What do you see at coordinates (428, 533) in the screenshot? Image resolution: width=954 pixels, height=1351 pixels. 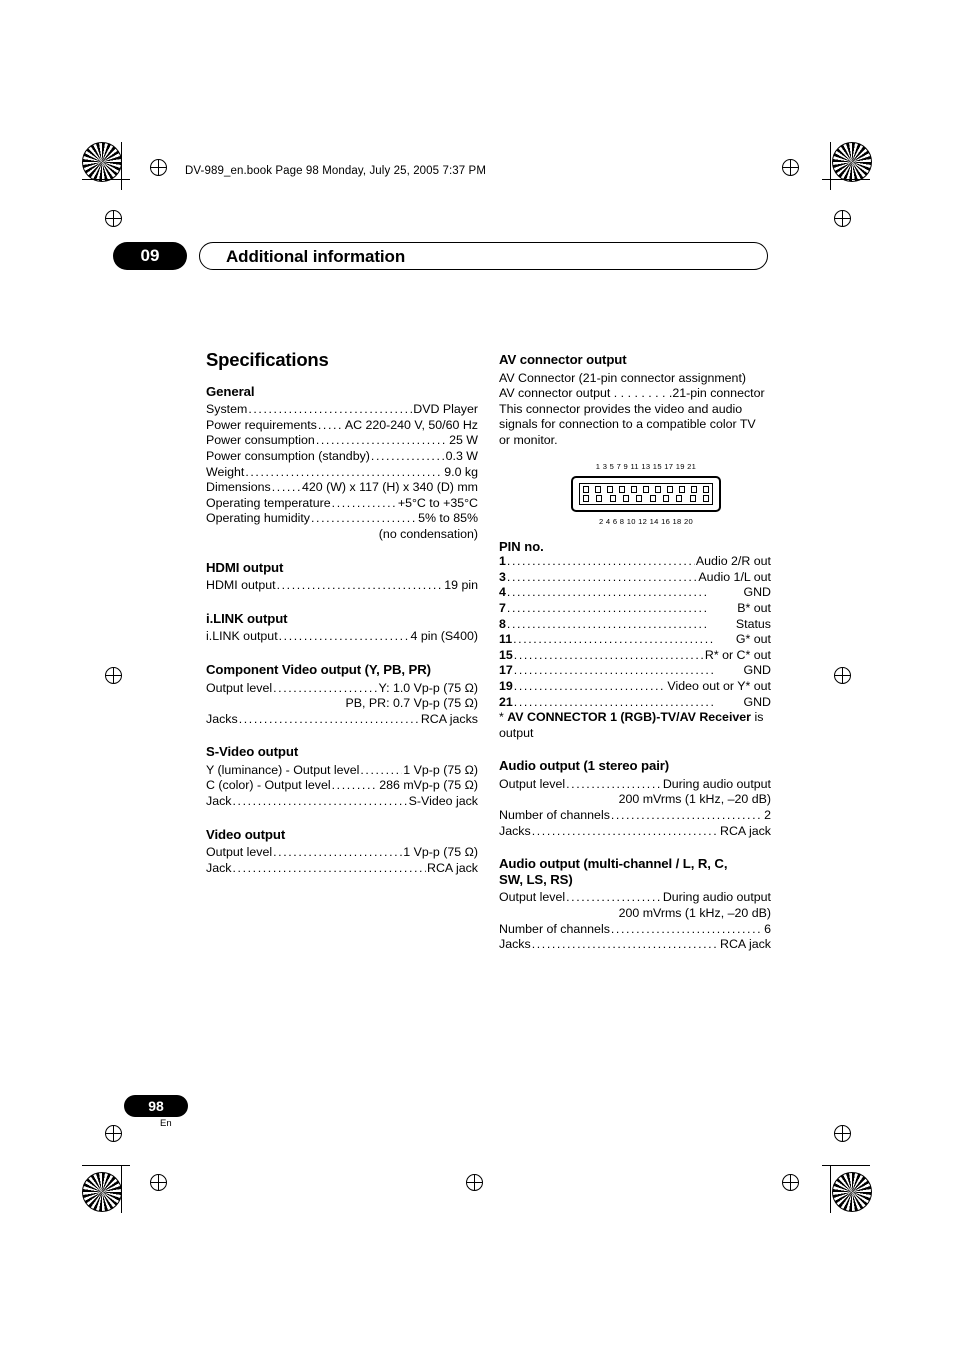 I see `spec-note-no-condensation: (no condensation)` at bounding box center [428, 533].